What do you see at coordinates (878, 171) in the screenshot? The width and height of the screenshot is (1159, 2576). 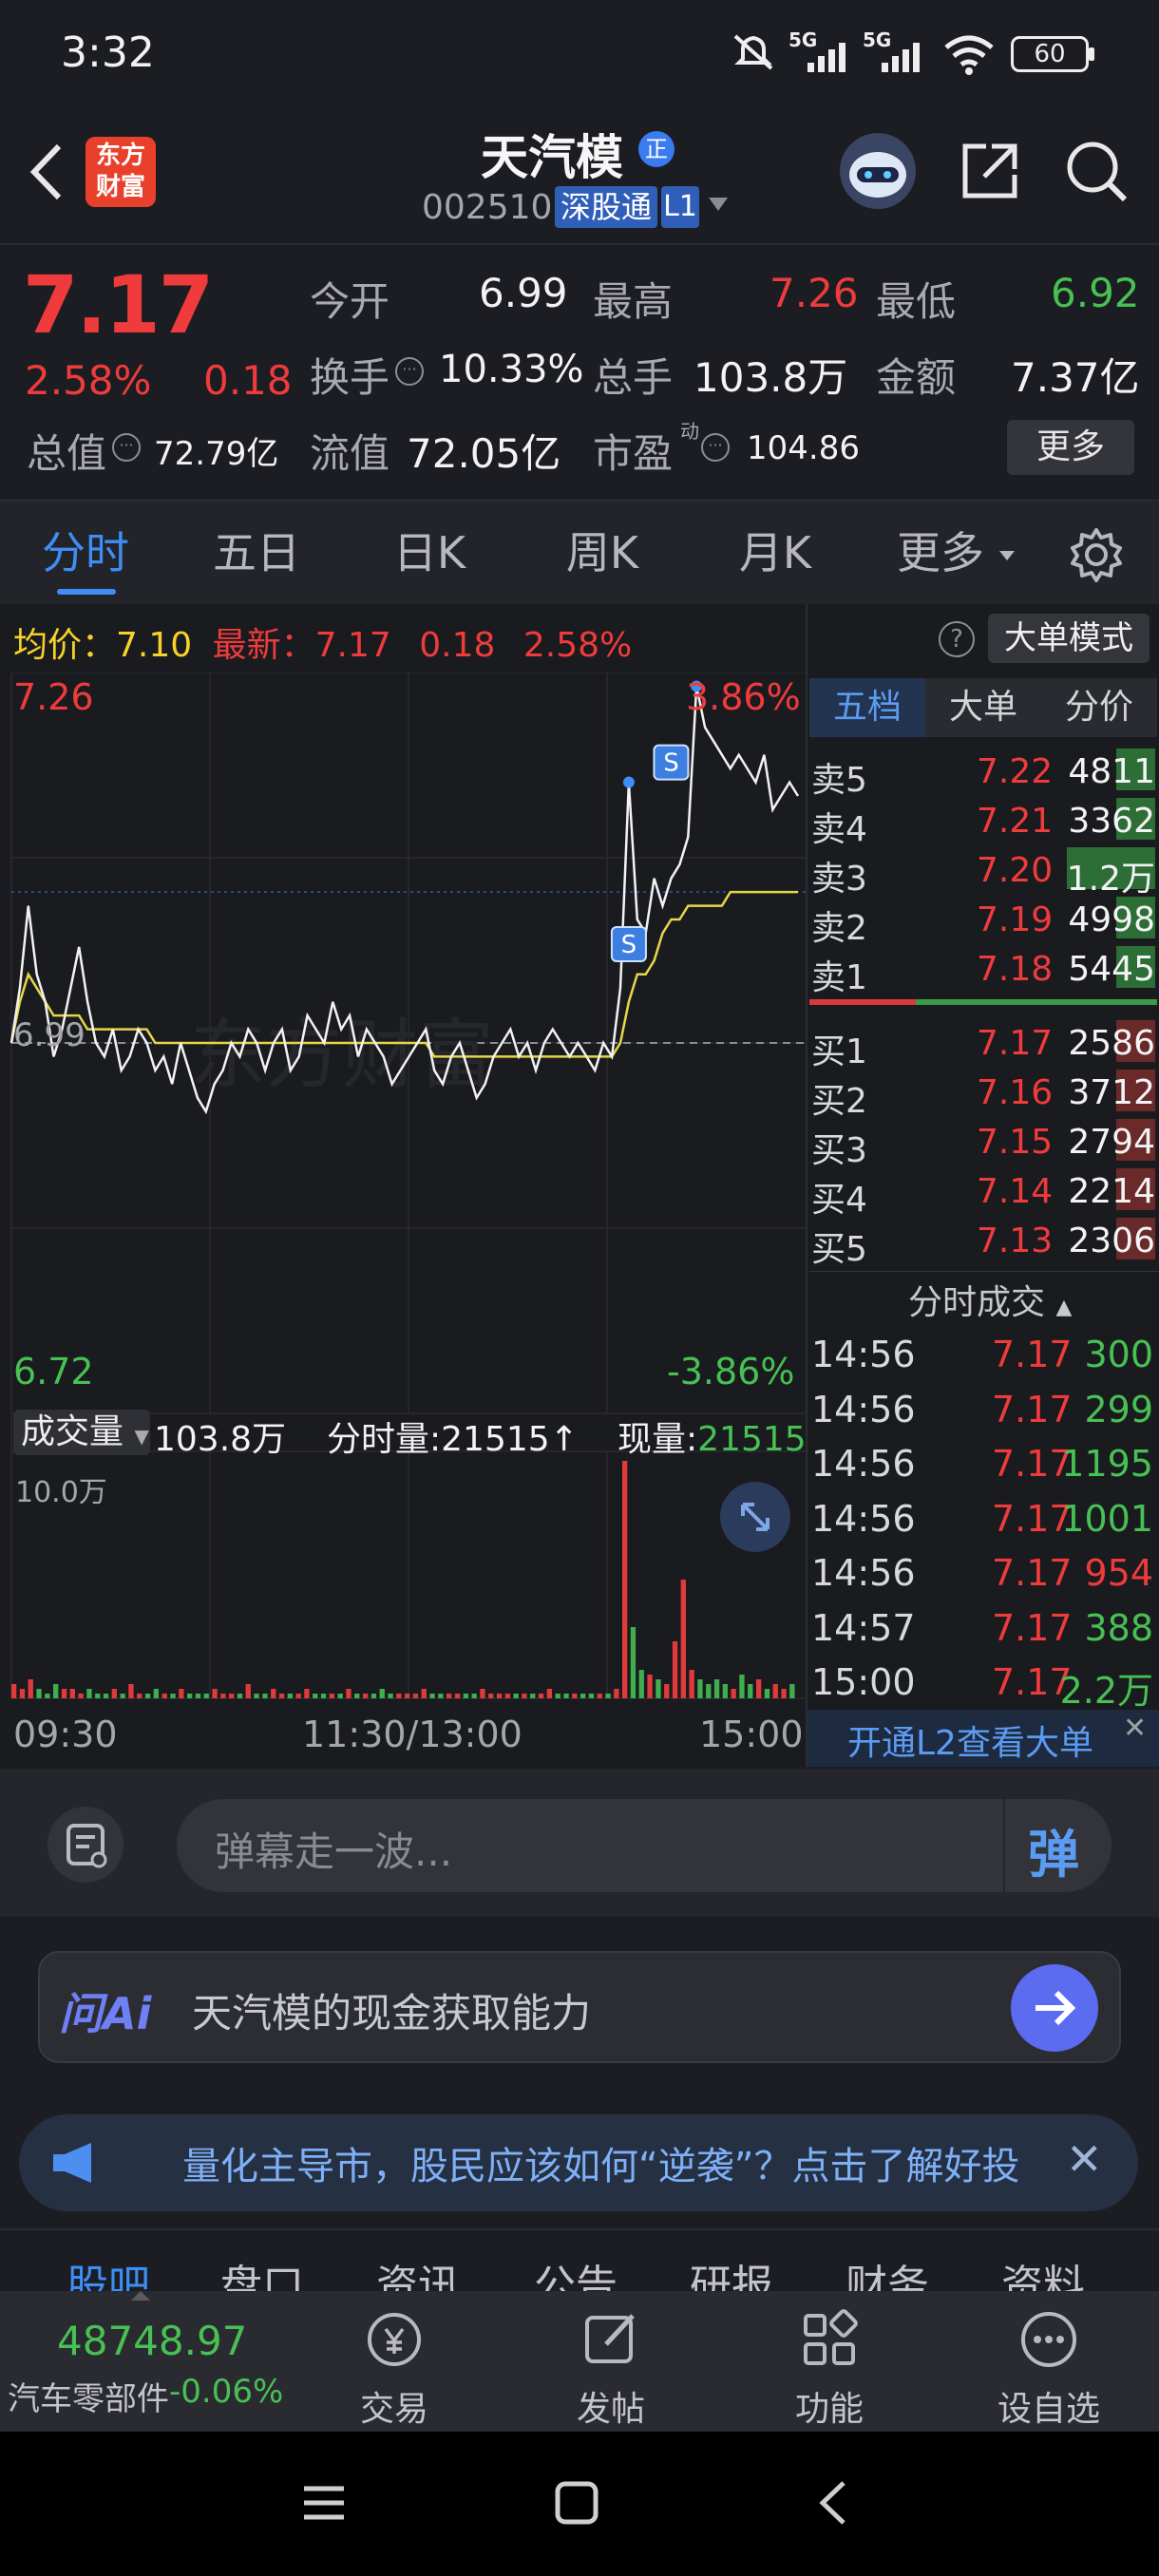 I see `robot-avatar-icon` at bounding box center [878, 171].